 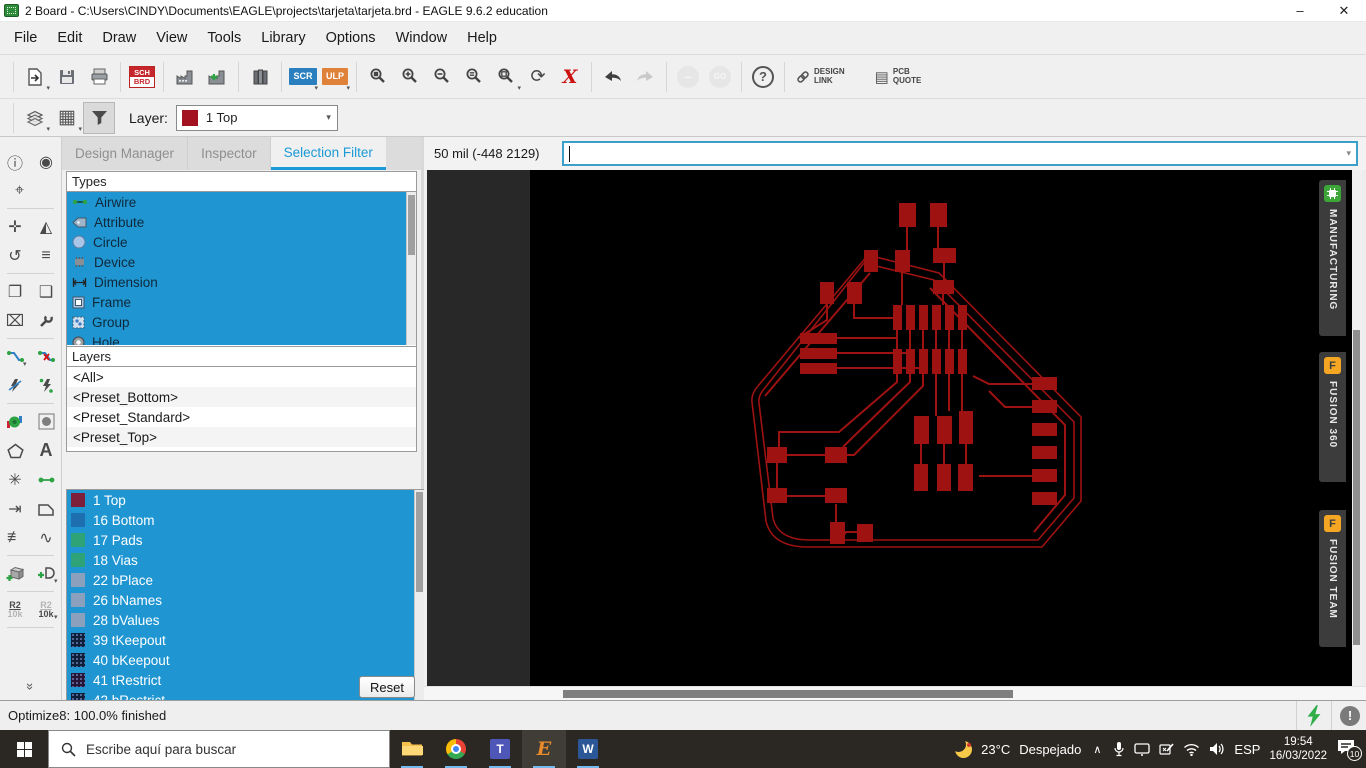 I want to click on cast-screen-icon, so click(x=1142, y=749).